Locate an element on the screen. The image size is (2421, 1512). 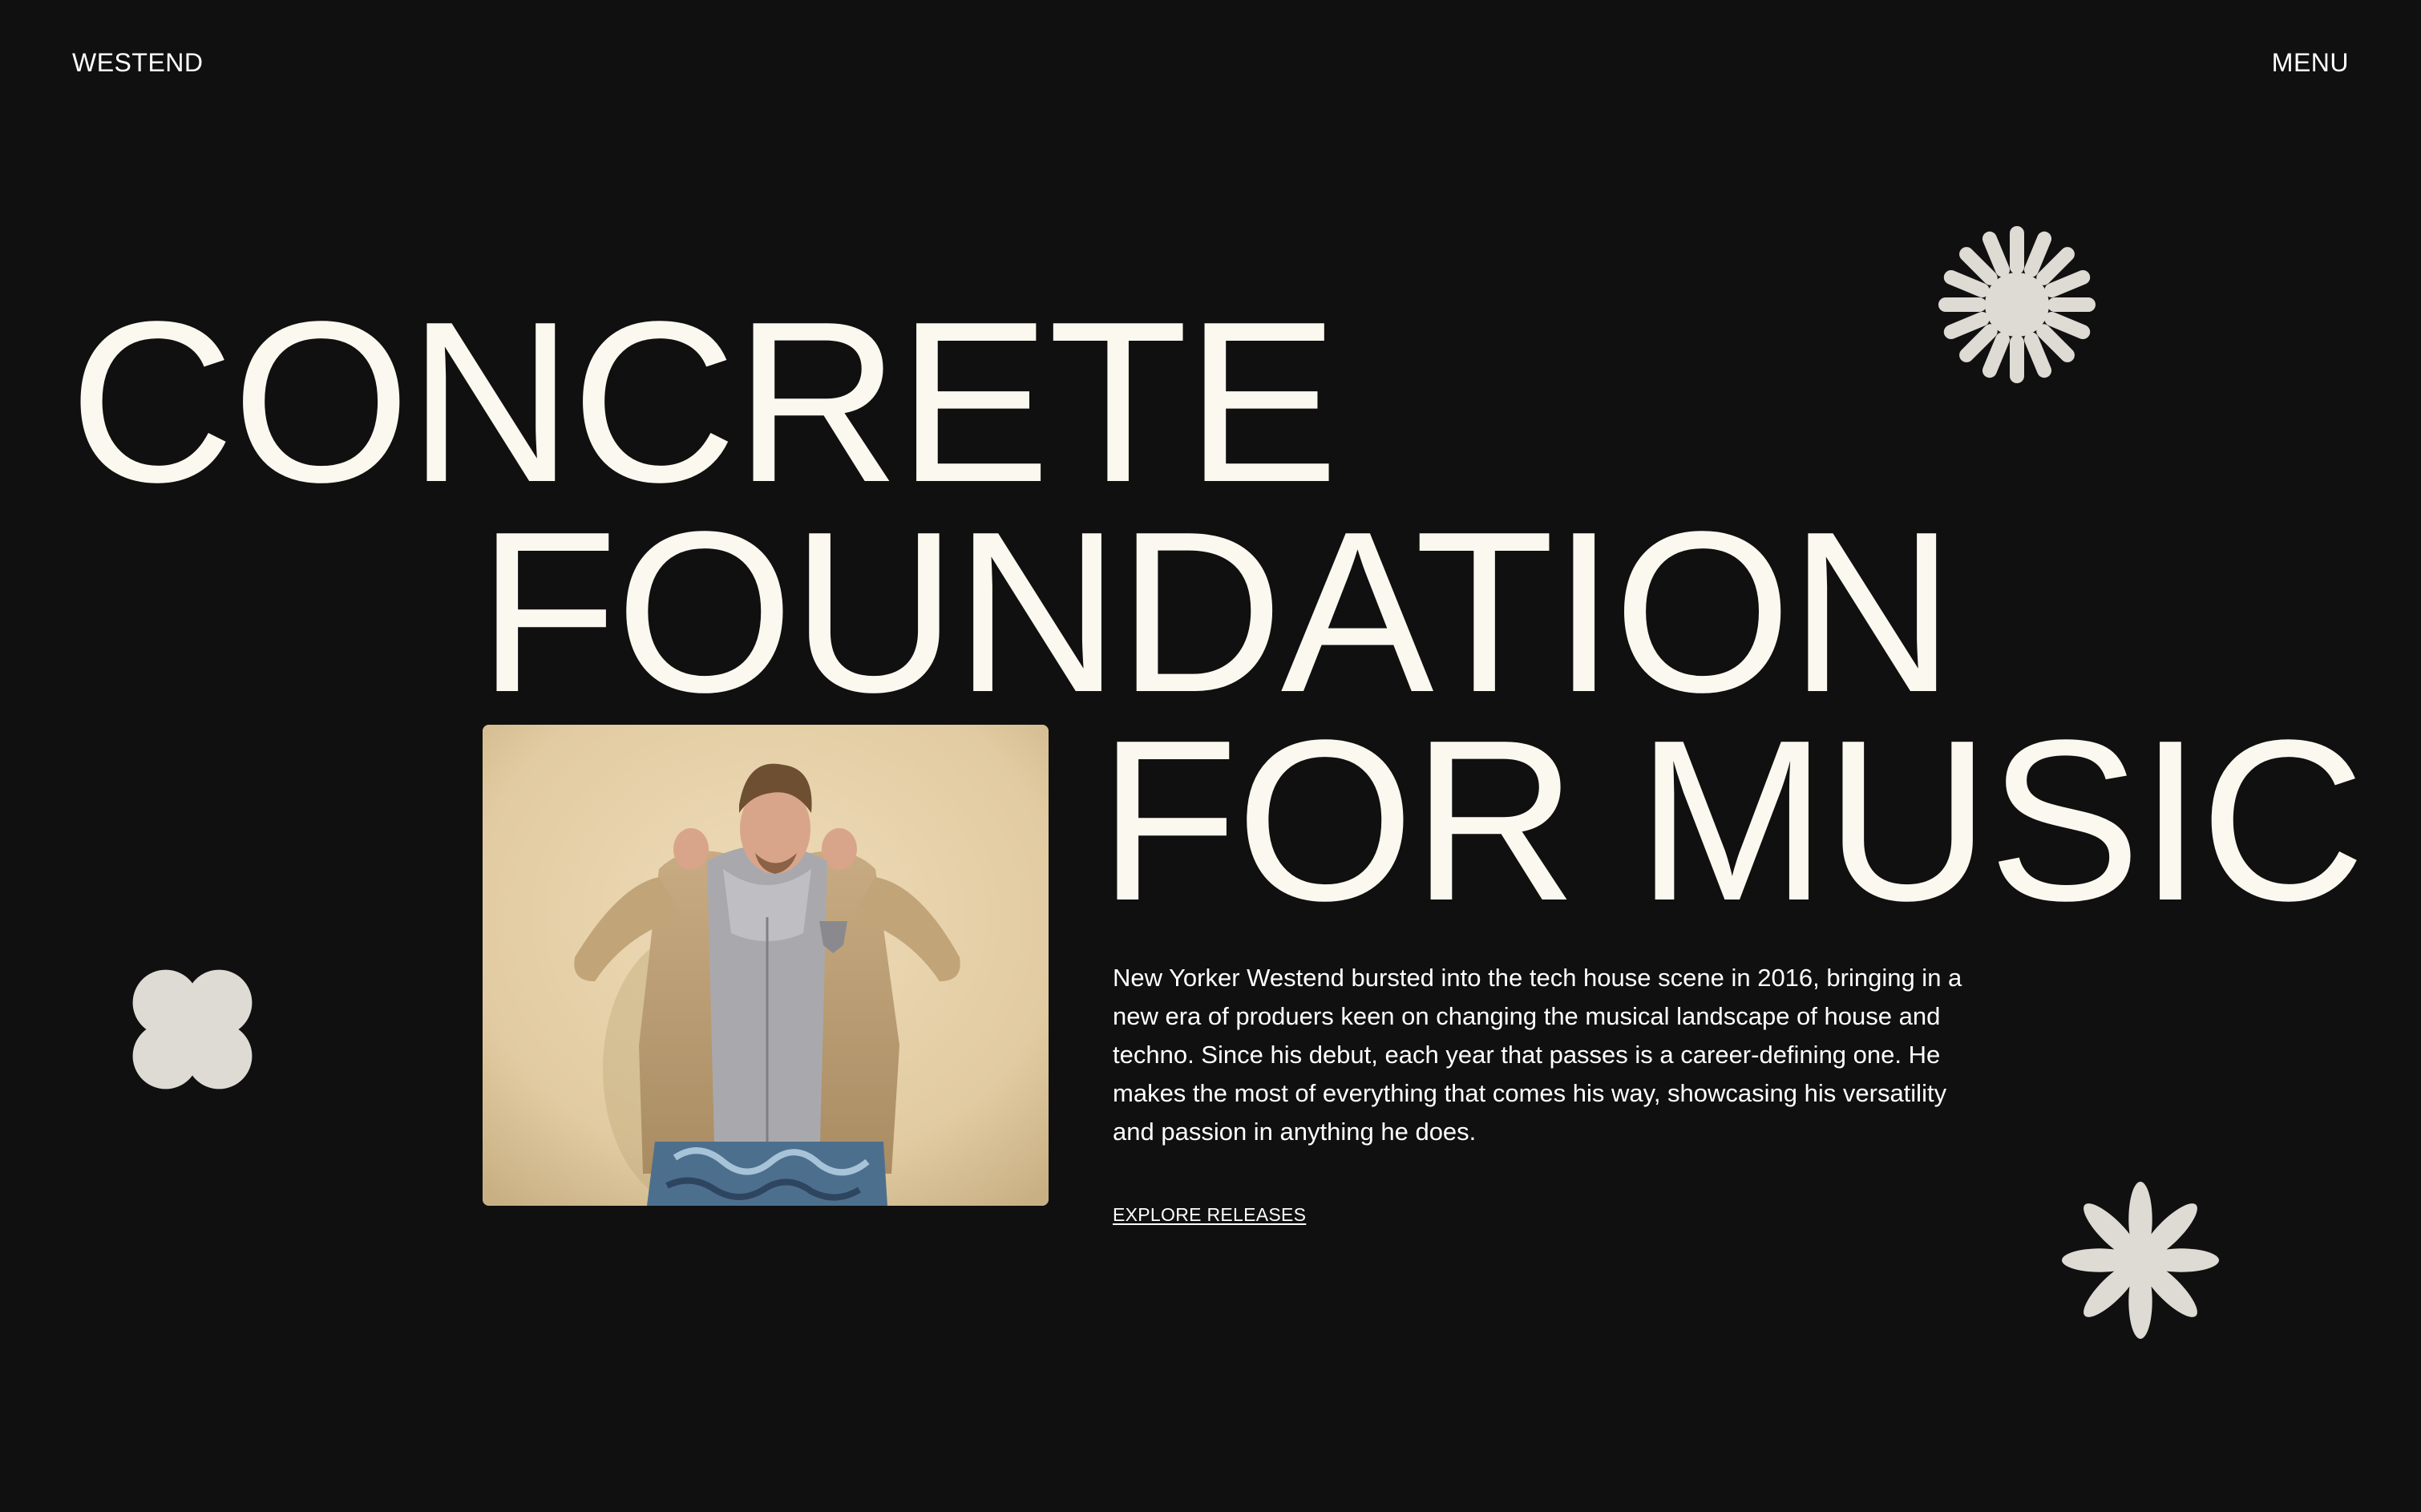
sunburst-icon is located at coordinates (2017, 304).